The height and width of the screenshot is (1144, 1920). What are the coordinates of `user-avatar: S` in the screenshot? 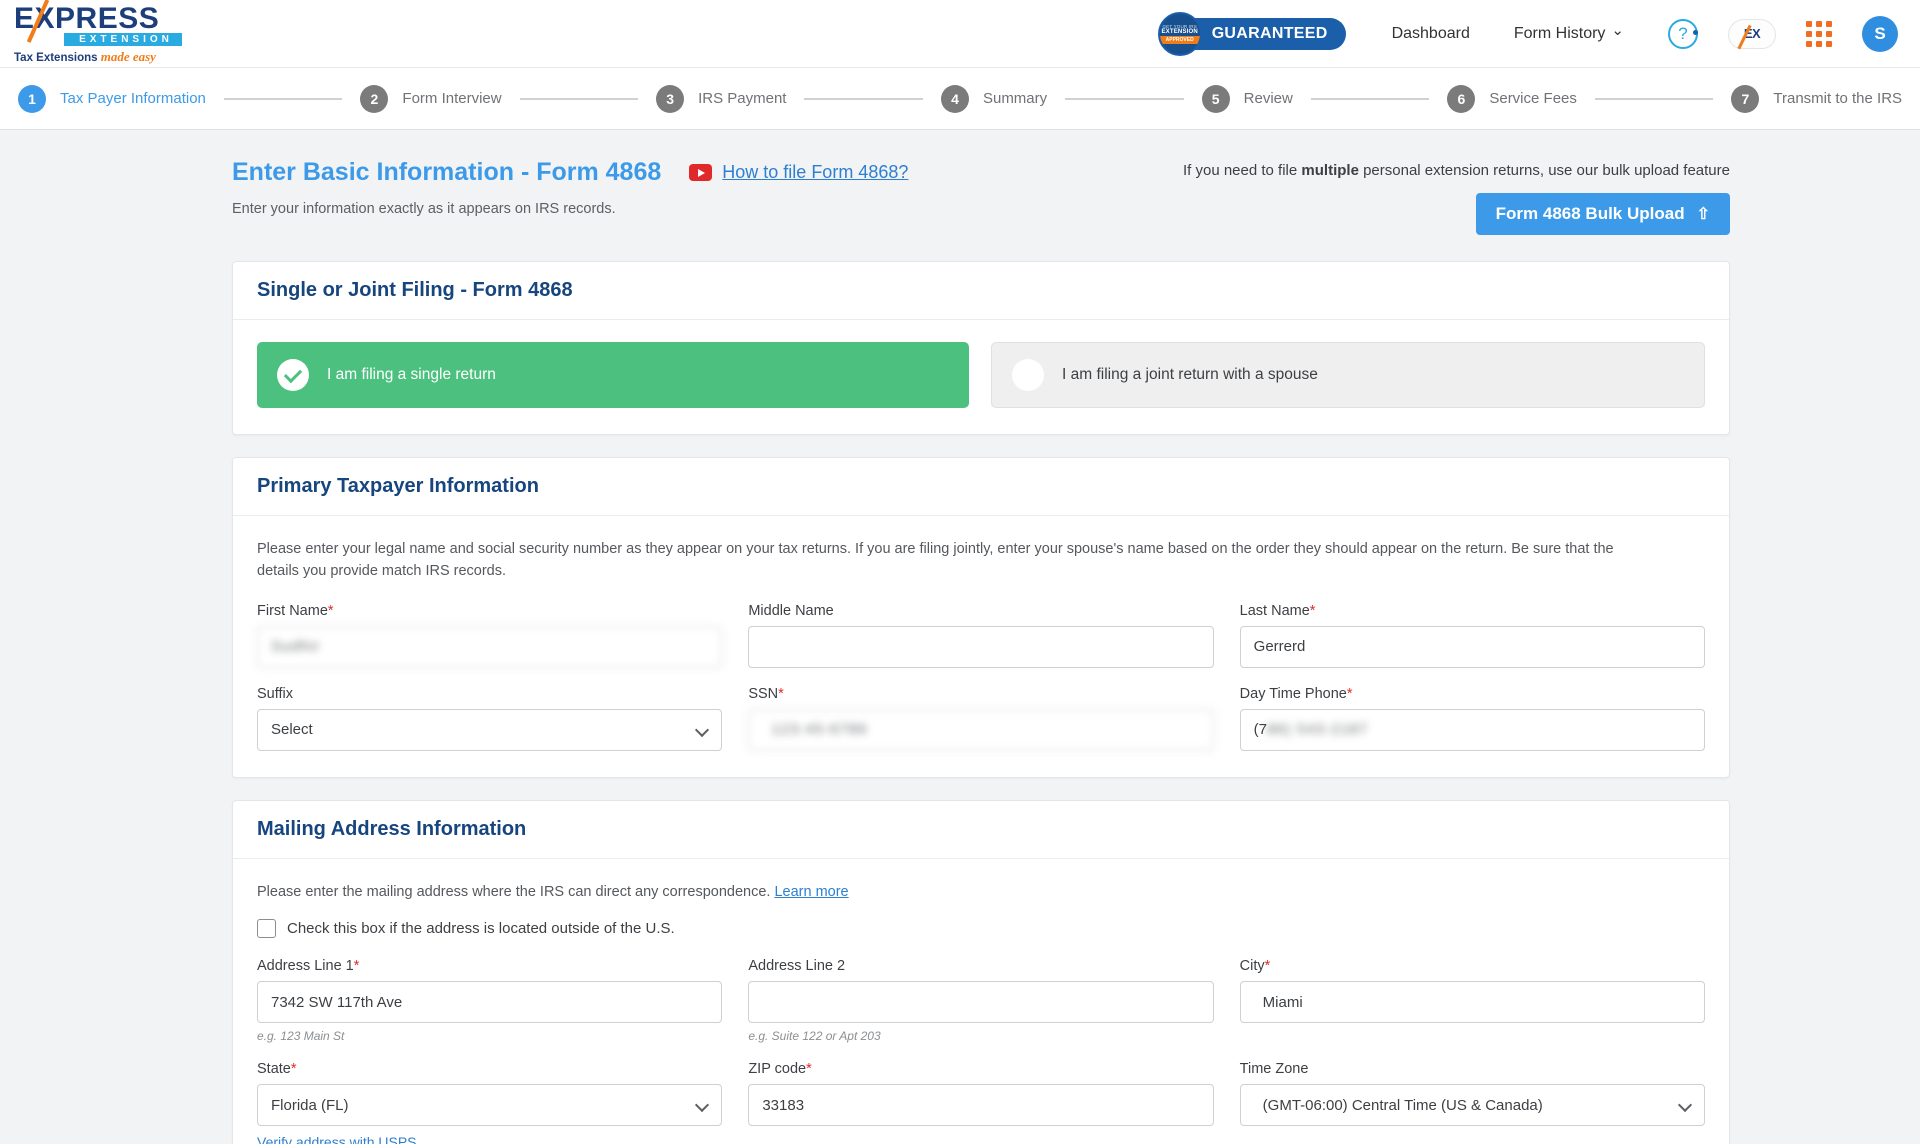 It's located at (1880, 33).